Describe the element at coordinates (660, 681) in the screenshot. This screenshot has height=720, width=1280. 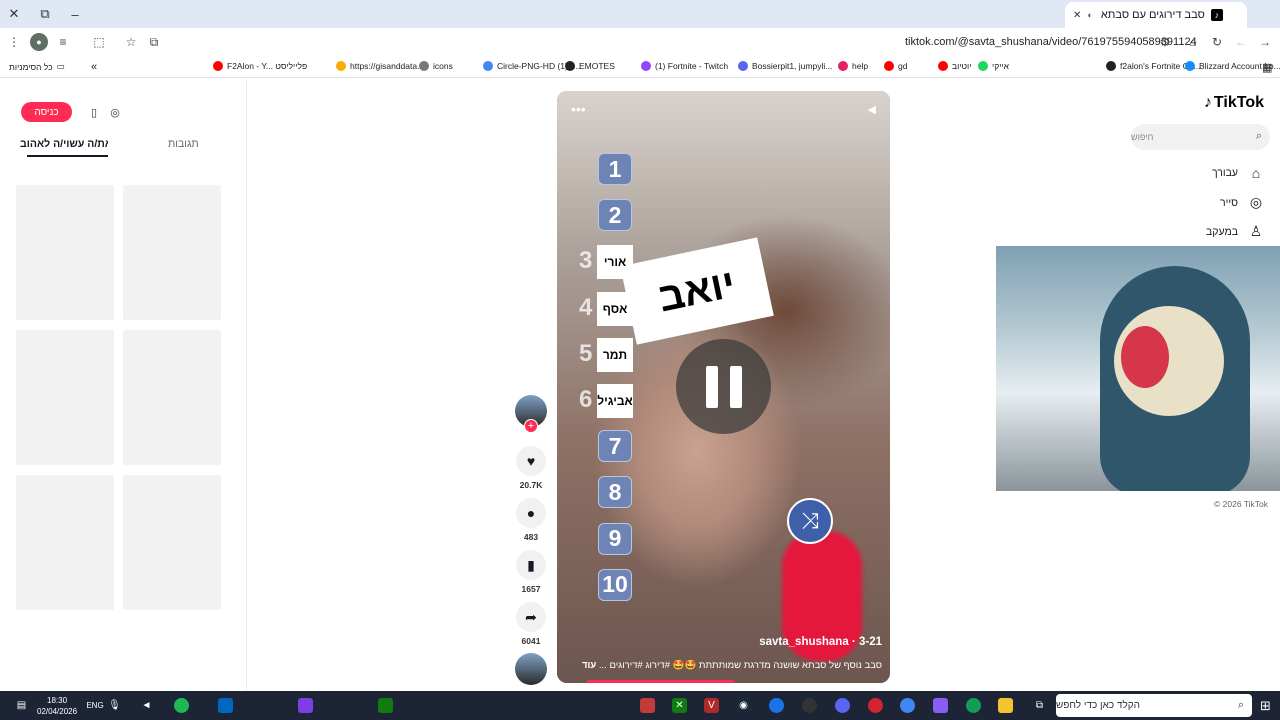
I see `video-progress-bar` at that location.